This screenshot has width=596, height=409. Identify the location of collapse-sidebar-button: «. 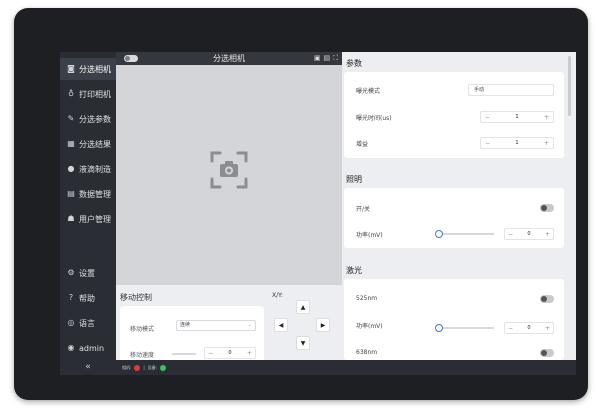
(88, 367).